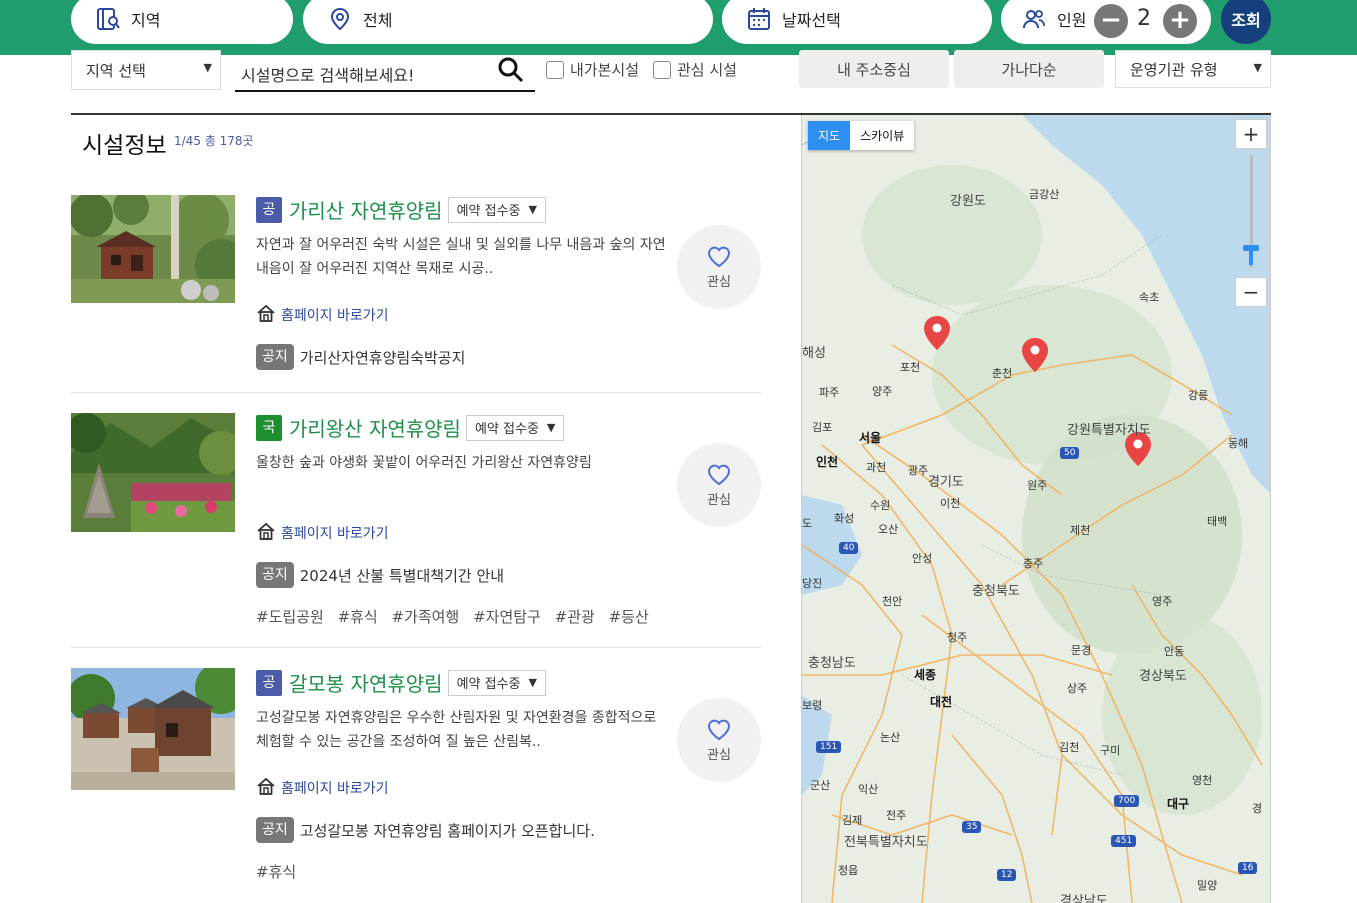 The width and height of the screenshot is (1357, 903). I want to click on notice-row: 공지 고성갈모봉 자연휴양림 홈페이지가 오픈합니다., so click(425, 830).